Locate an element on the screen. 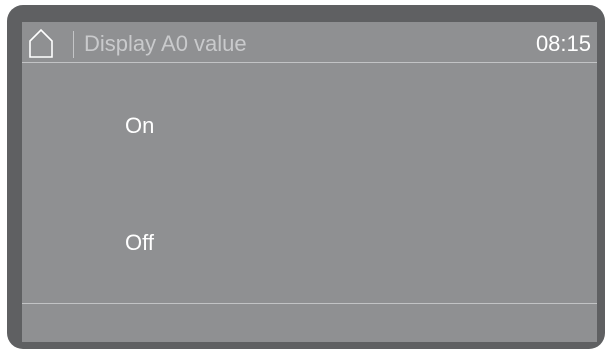 The width and height of the screenshot is (605, 349). header-divider is located at coordinates (73, 44).